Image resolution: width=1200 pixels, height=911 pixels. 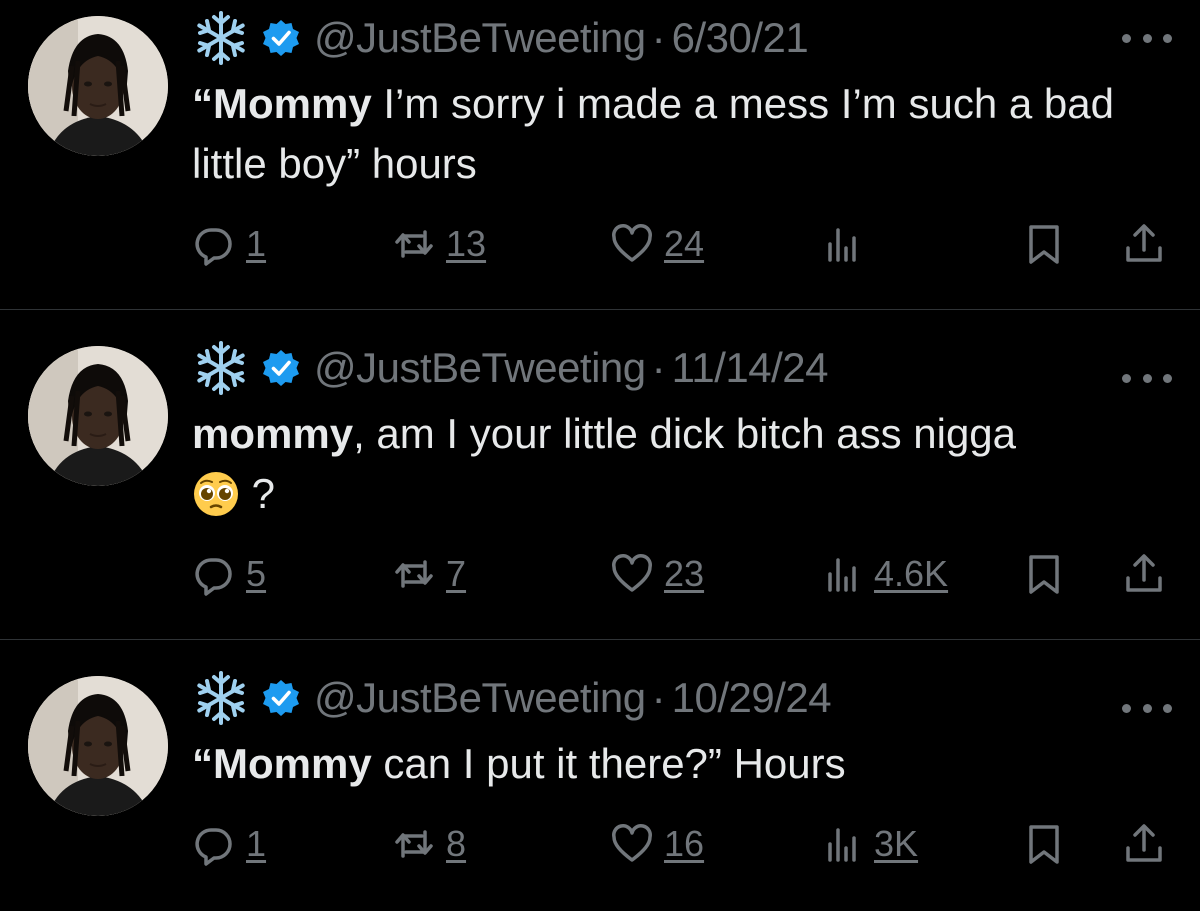 I want to click on retweet-button: 8, so click(x=429, y=844).